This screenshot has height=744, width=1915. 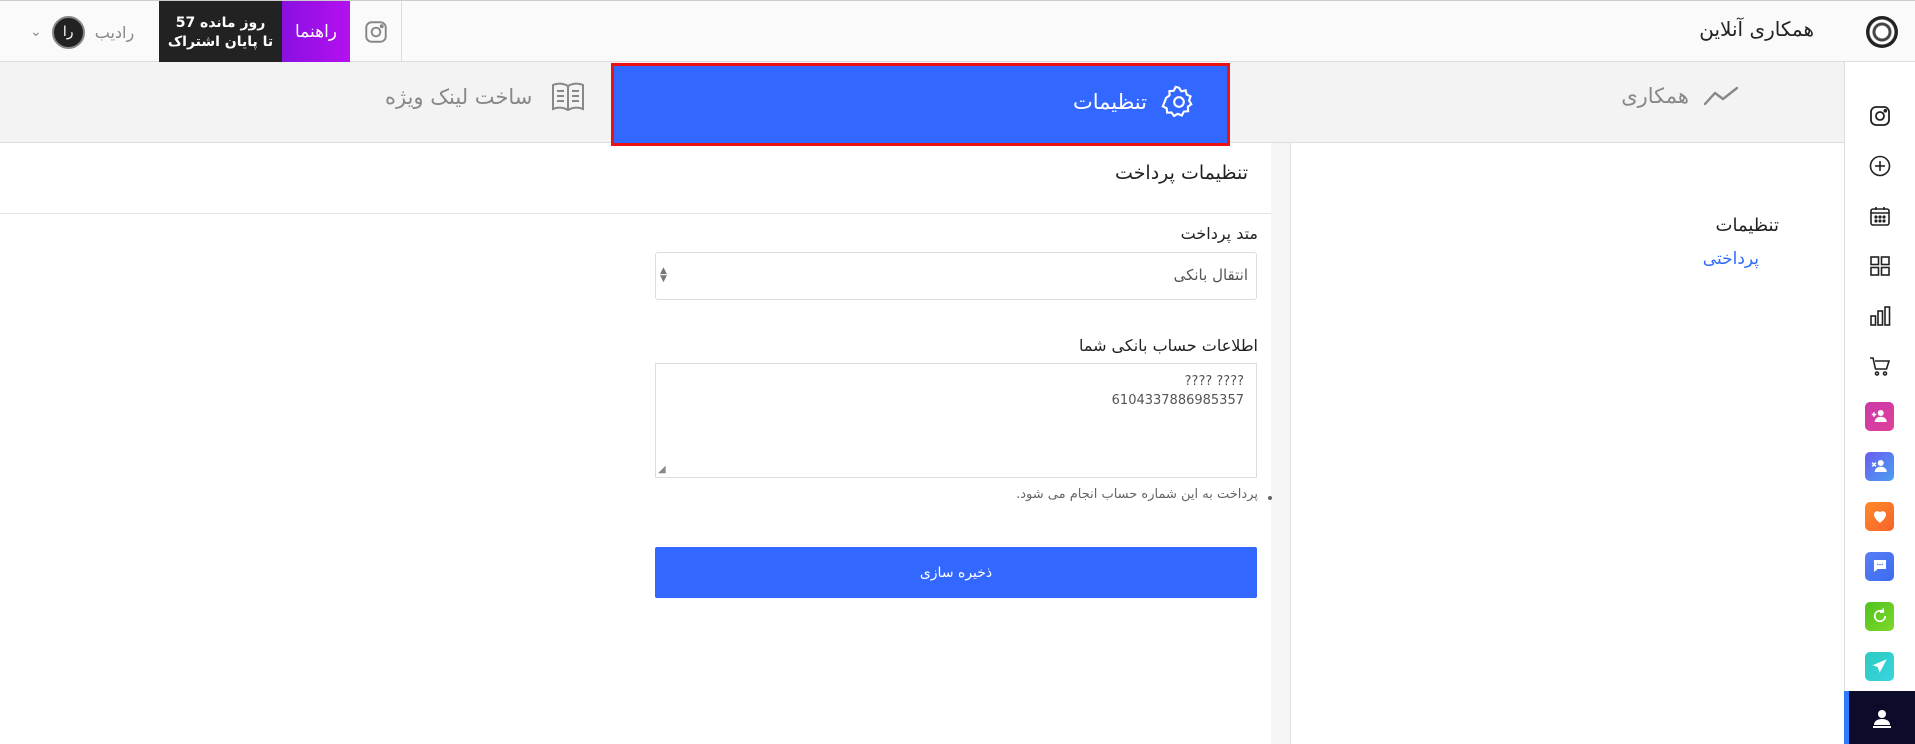 I want to click on account-hint: پرداخت به این شماره حساب انجام می شود., so click(x=1137, y=494).